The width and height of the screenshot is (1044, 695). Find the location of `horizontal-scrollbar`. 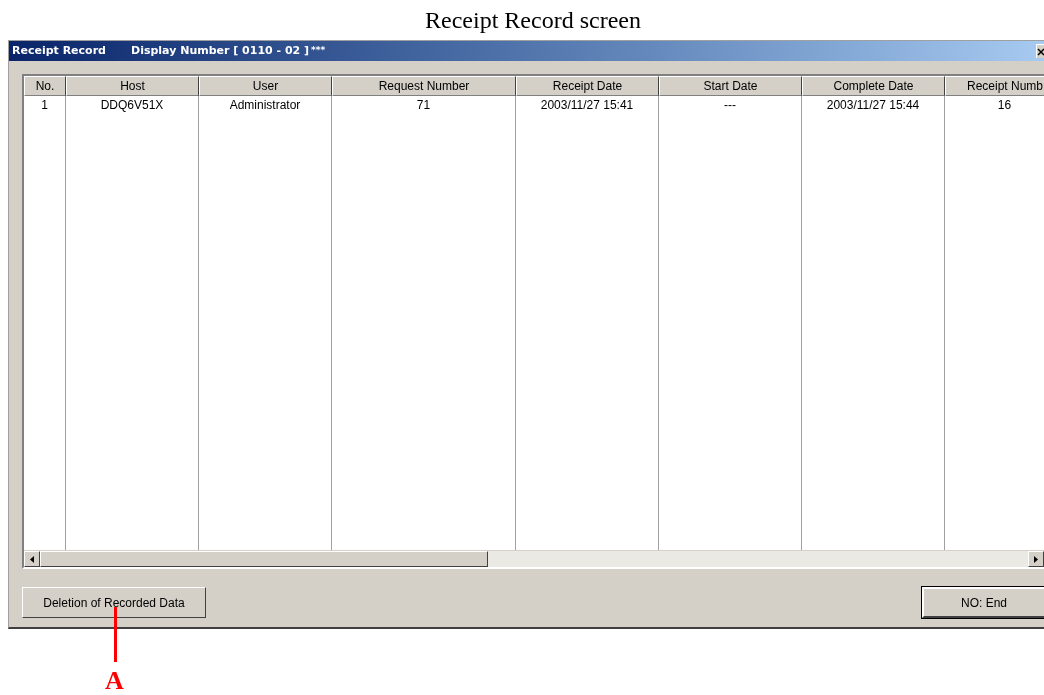

horizontal-scrollbar is located at coordinates (534, 558).